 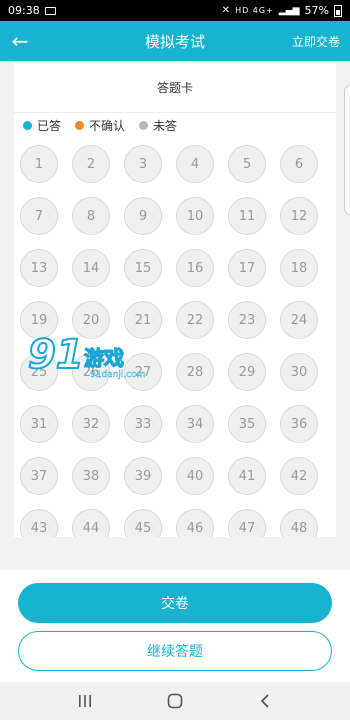 I want to click on question-number-button: 45, so click(x=143, y=523).